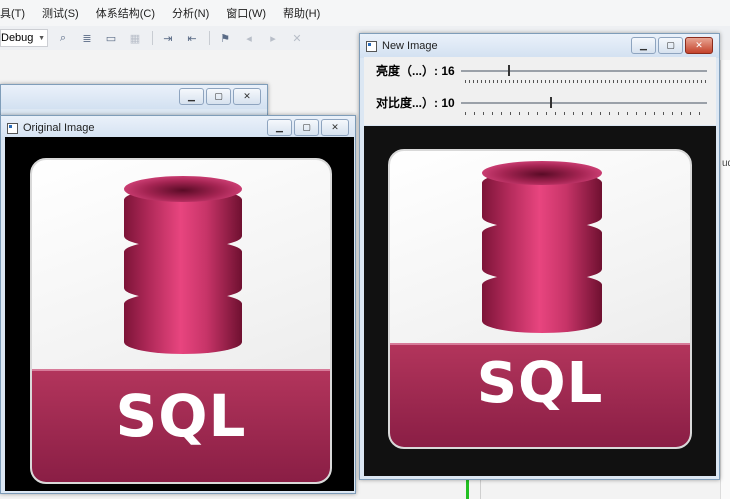 This screenshot has width=730, height=499. What do you see at coordinates (41, 38) in the screenshot?
I see `chevron-down-icon: ▼` at bounding box center [41, 38].